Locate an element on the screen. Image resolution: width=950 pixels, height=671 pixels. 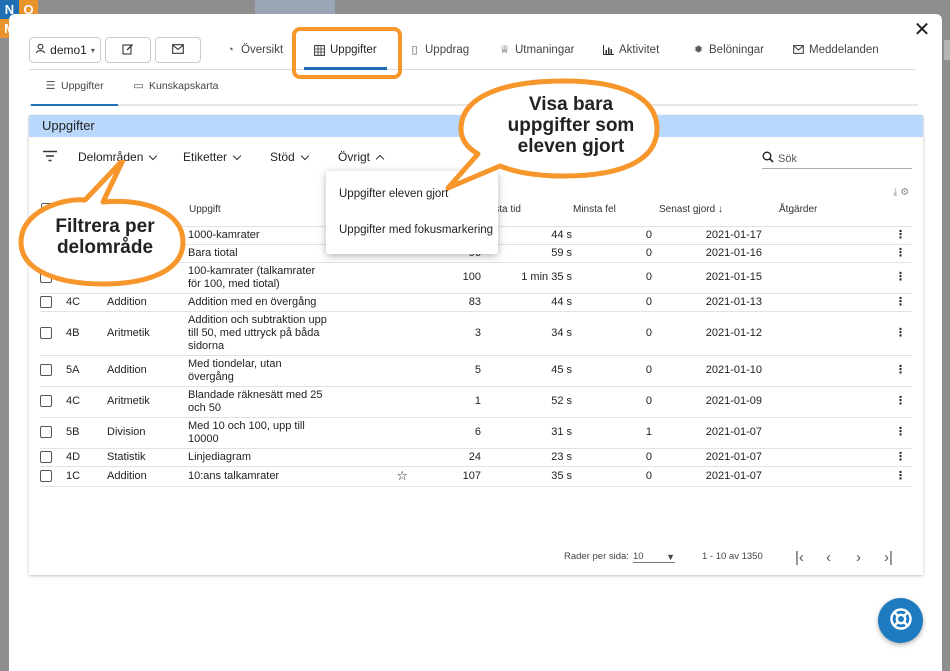
search-input: Sök is located at coordinates (837, 159).